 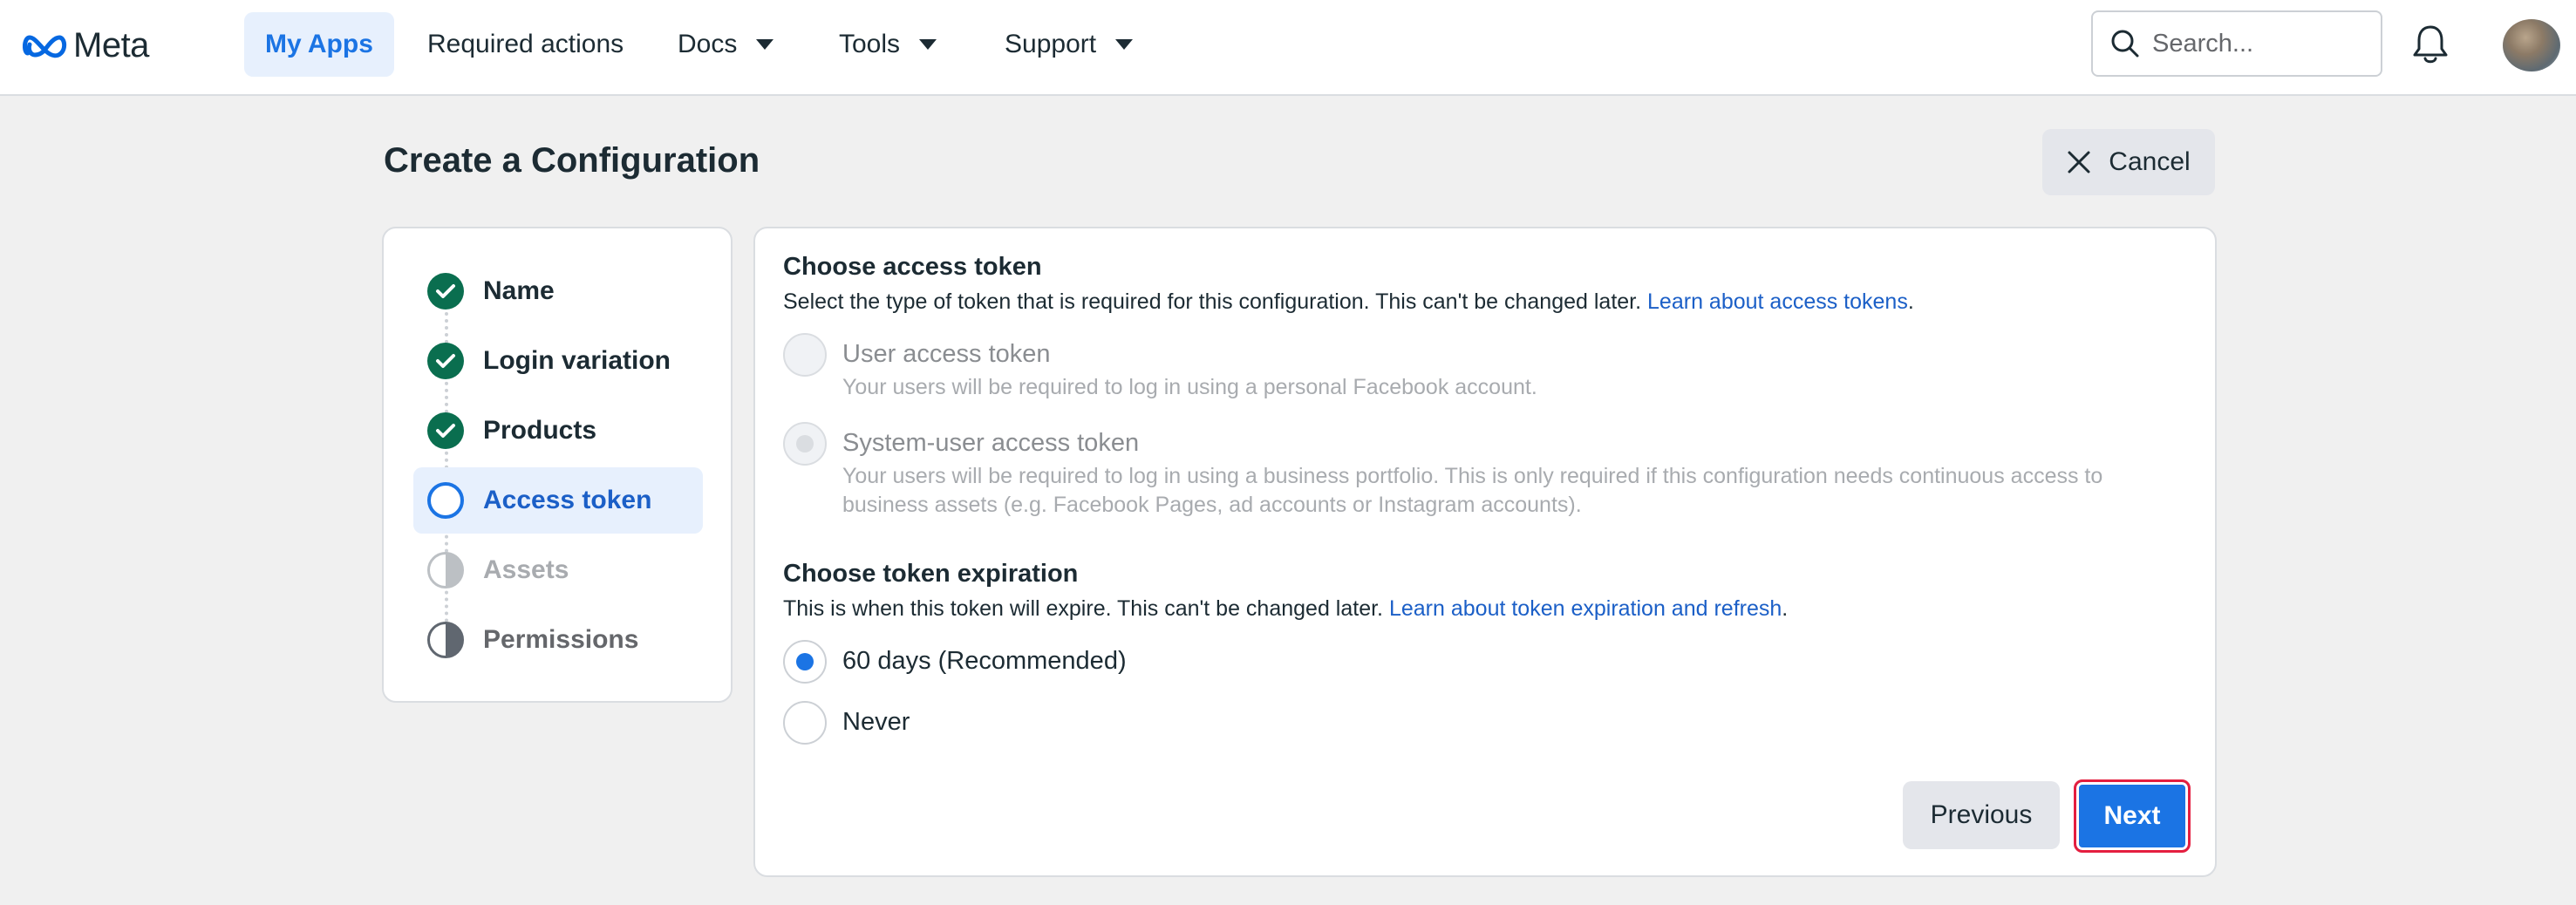 I want to click on option-label: Never, so click(x=876, y=722).